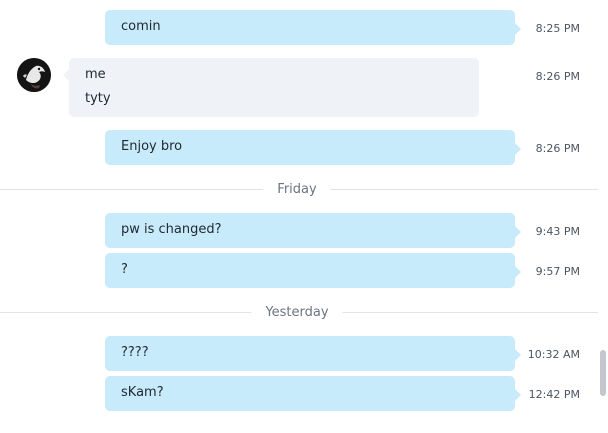  Describe the element at coordinates (141, 26) in the screenshot. I see `message-text: comin` at that location.